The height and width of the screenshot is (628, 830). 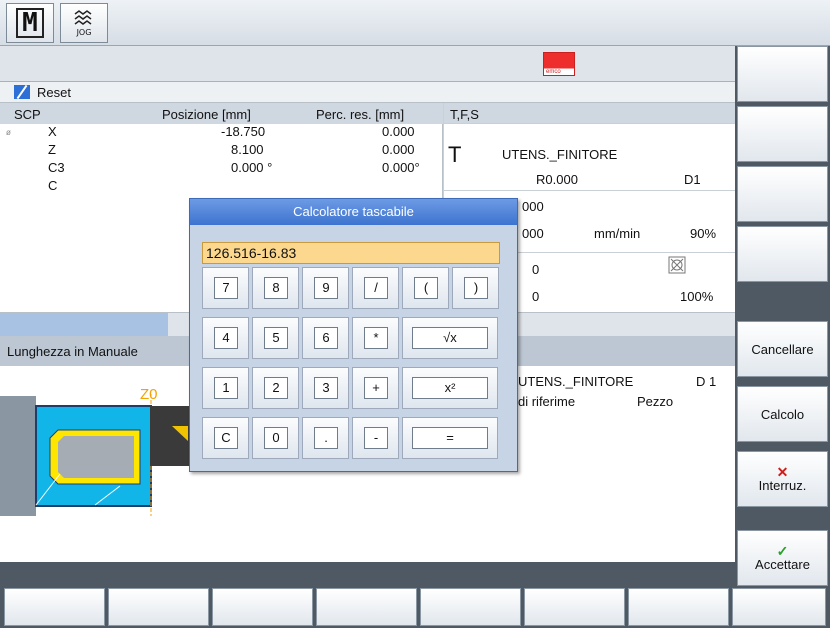 I want to click on tool-letter: T, so click(x=455, y=154).